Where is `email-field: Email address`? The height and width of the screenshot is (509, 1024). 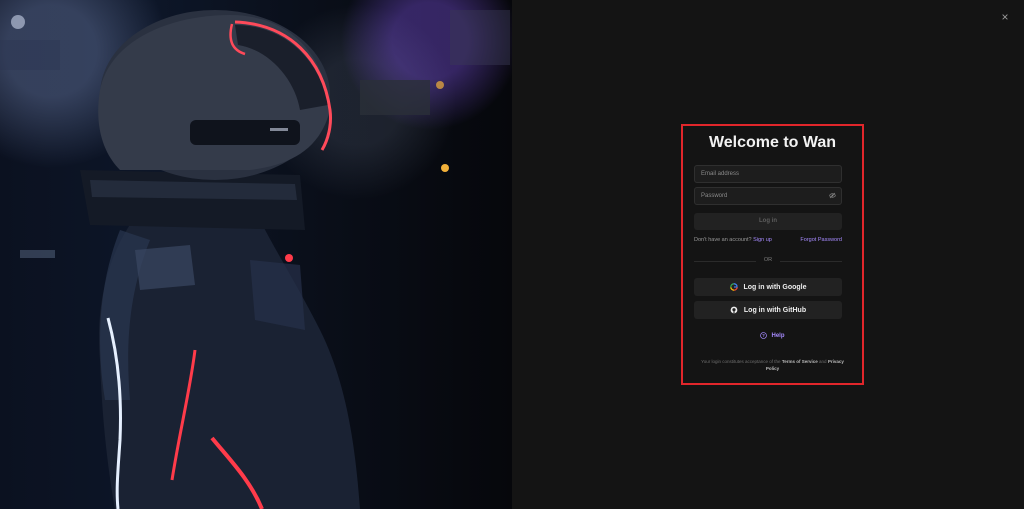
email-field: Email address is located at coordinates (768, 174).